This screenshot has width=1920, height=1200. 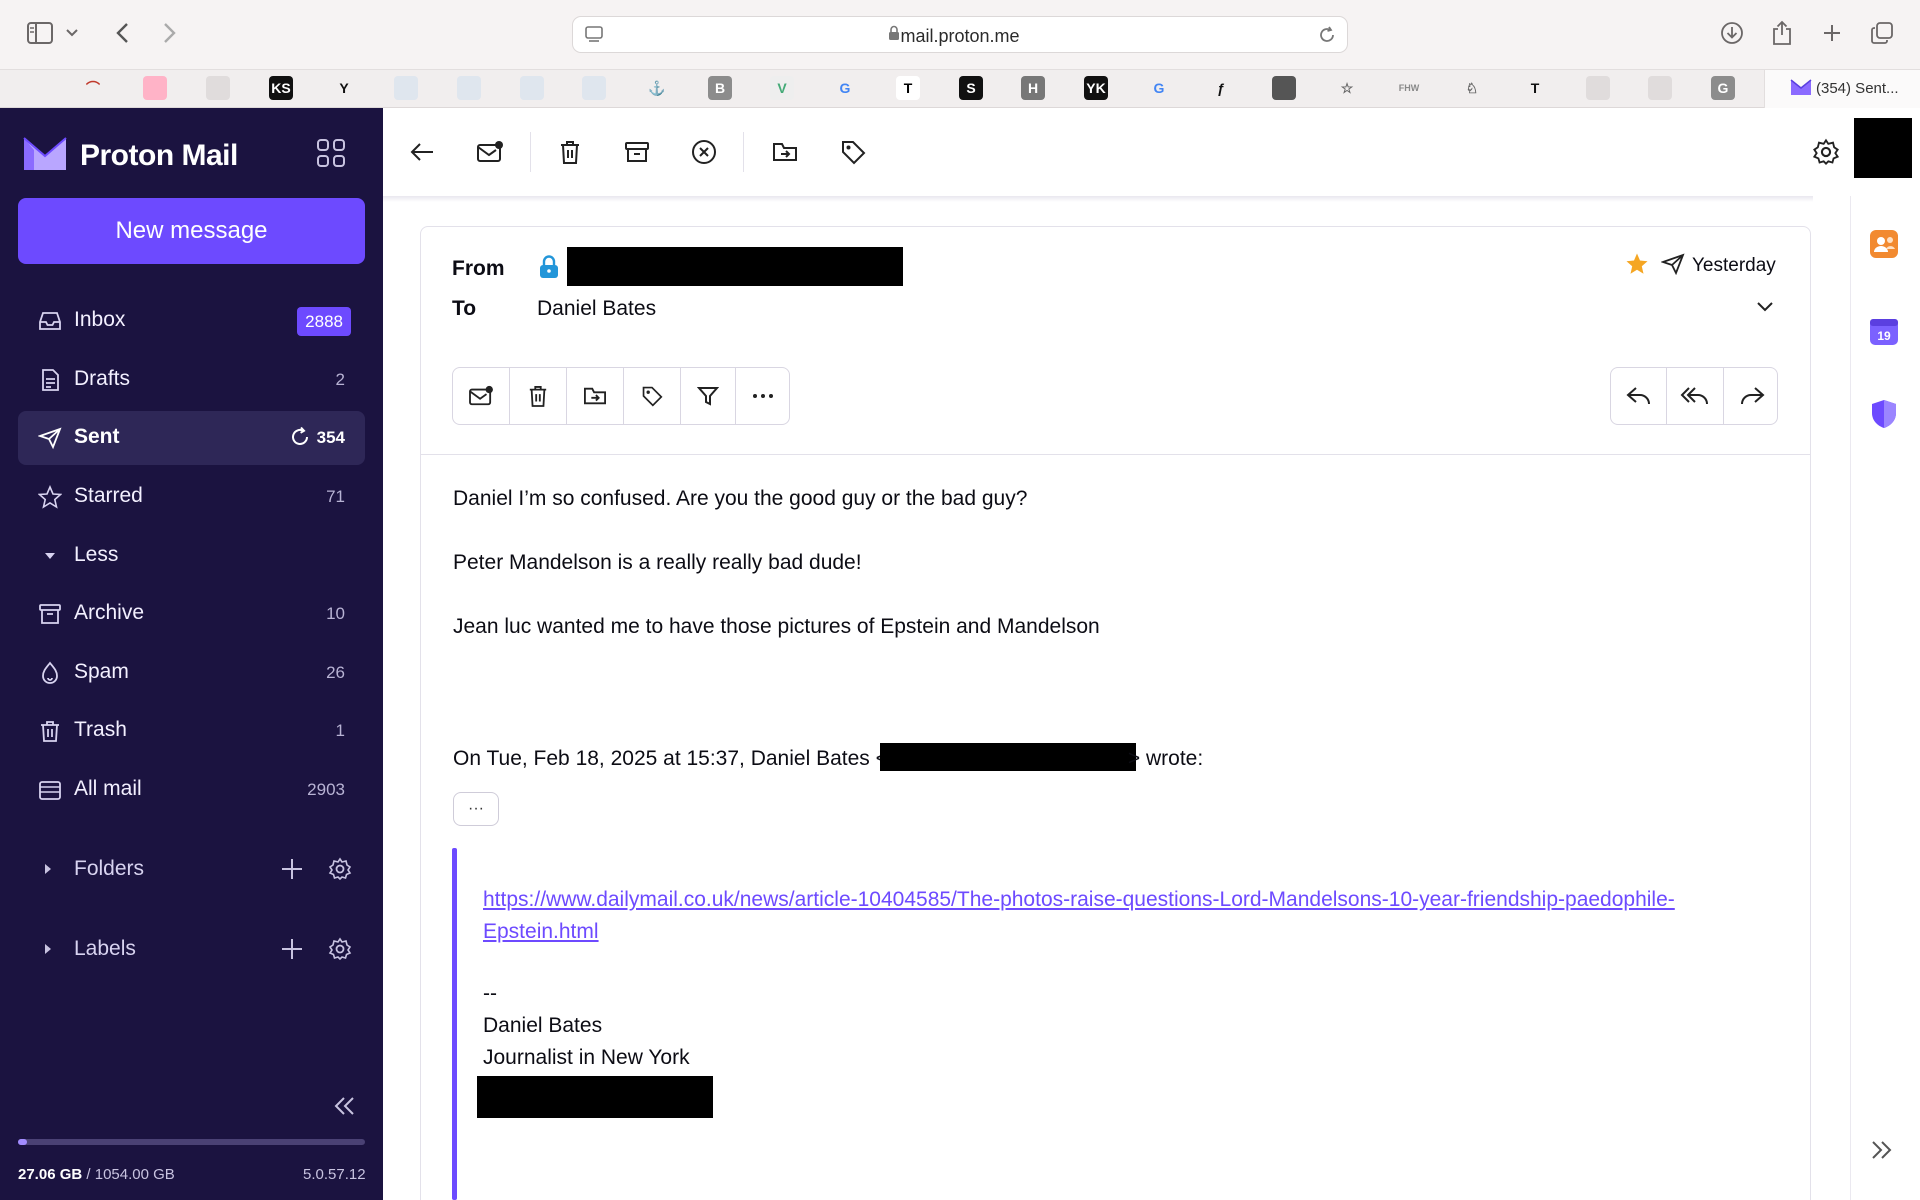 I want to click on sidebar-item-archive: Archive 10, so click(x=191, y=614).